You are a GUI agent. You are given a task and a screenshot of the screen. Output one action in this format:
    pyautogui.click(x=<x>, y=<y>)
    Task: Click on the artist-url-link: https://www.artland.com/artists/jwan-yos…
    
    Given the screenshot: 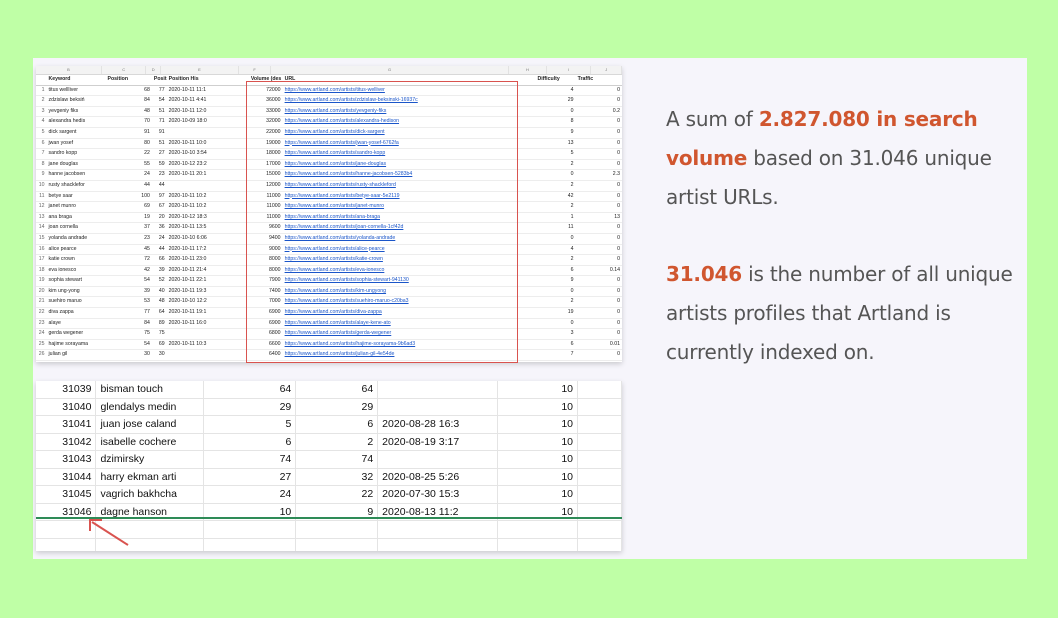 What is the action you would take?
    pyautogui.click(x=409, y=144)
    